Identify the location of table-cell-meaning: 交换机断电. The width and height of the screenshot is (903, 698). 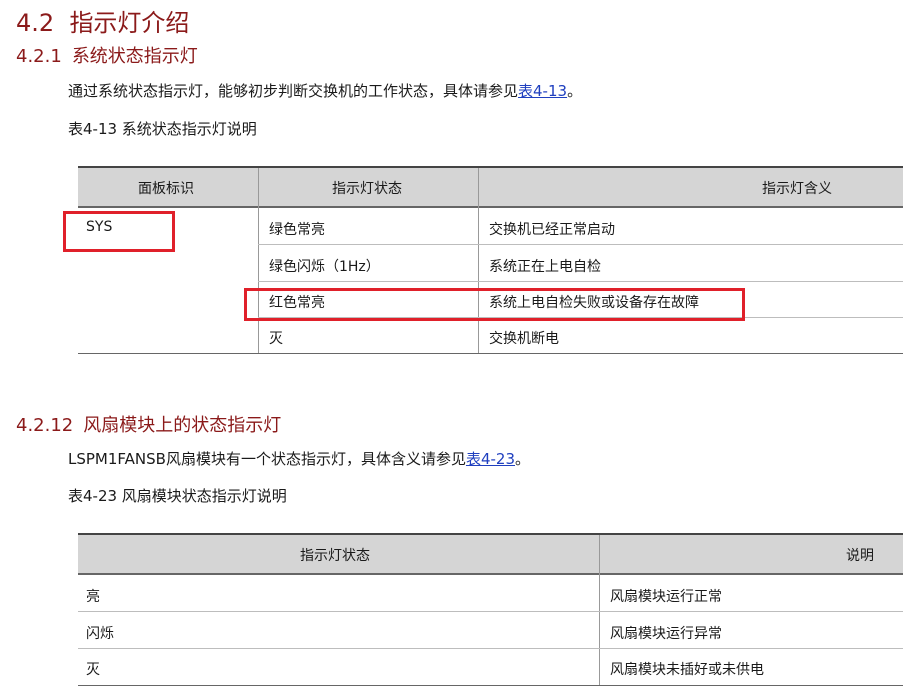
(524, 339).